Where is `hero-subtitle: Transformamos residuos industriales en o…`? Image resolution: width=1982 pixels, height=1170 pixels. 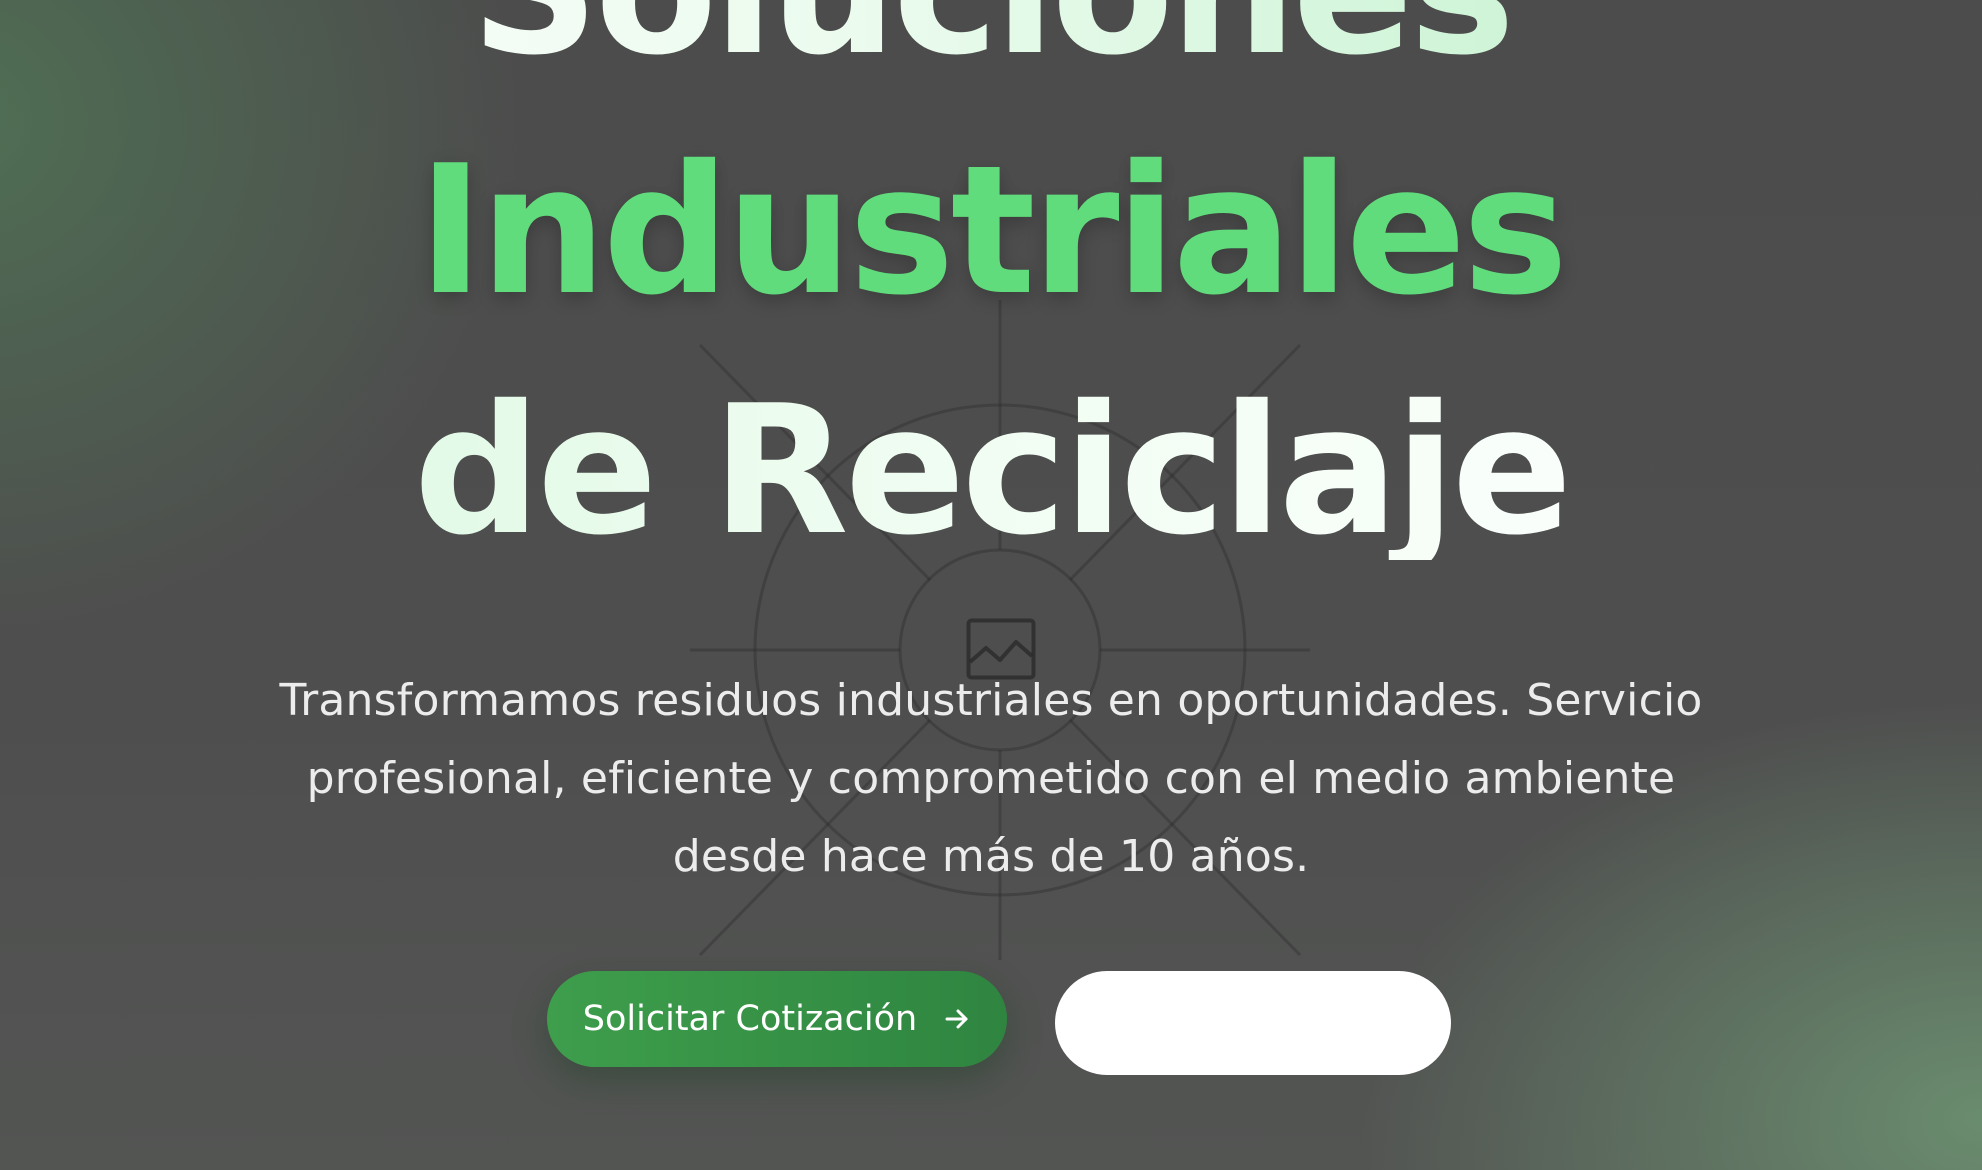 hero-subtitle: Transformamos residuos industriales en o… is located at coordinates (991, 778).